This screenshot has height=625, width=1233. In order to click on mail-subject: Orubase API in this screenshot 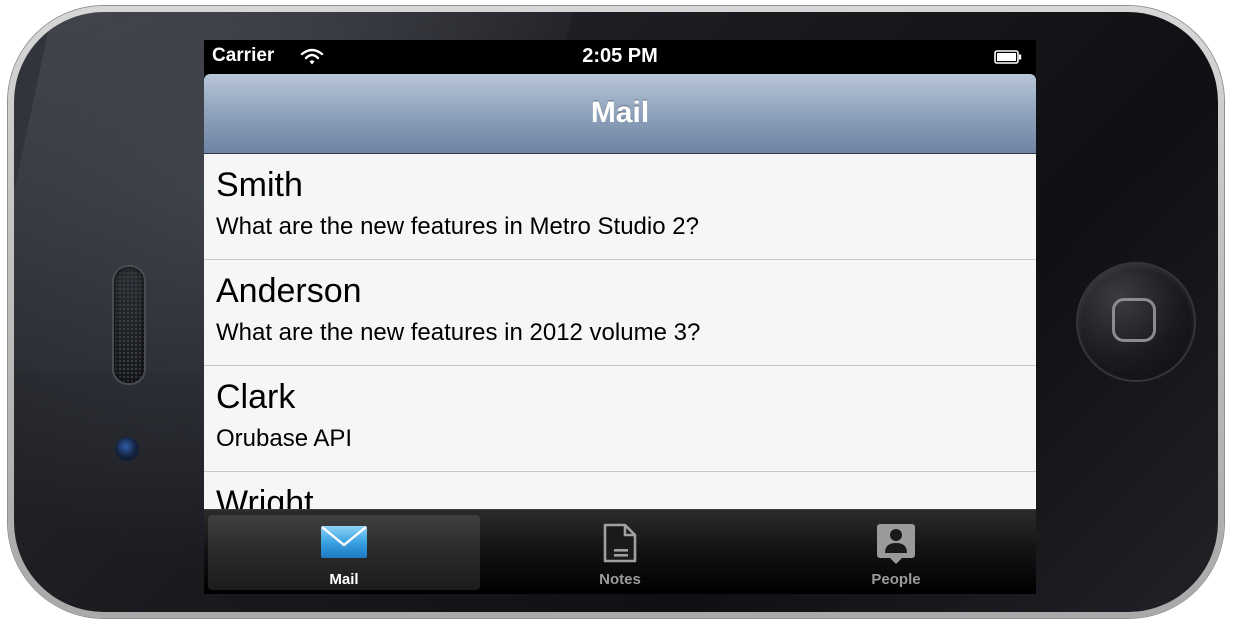, I will do `click(284, 438)`.